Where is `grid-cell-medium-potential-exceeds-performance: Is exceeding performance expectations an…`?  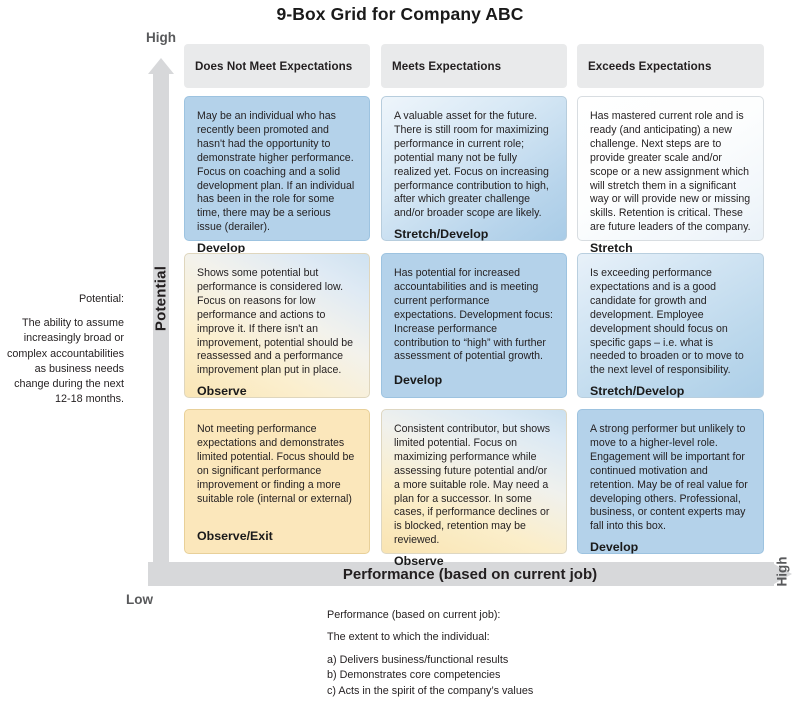
grid-cell-medium-potential-exceeds-performance: Is exceeding performance expectations an… is located at coordinates (670, 325).